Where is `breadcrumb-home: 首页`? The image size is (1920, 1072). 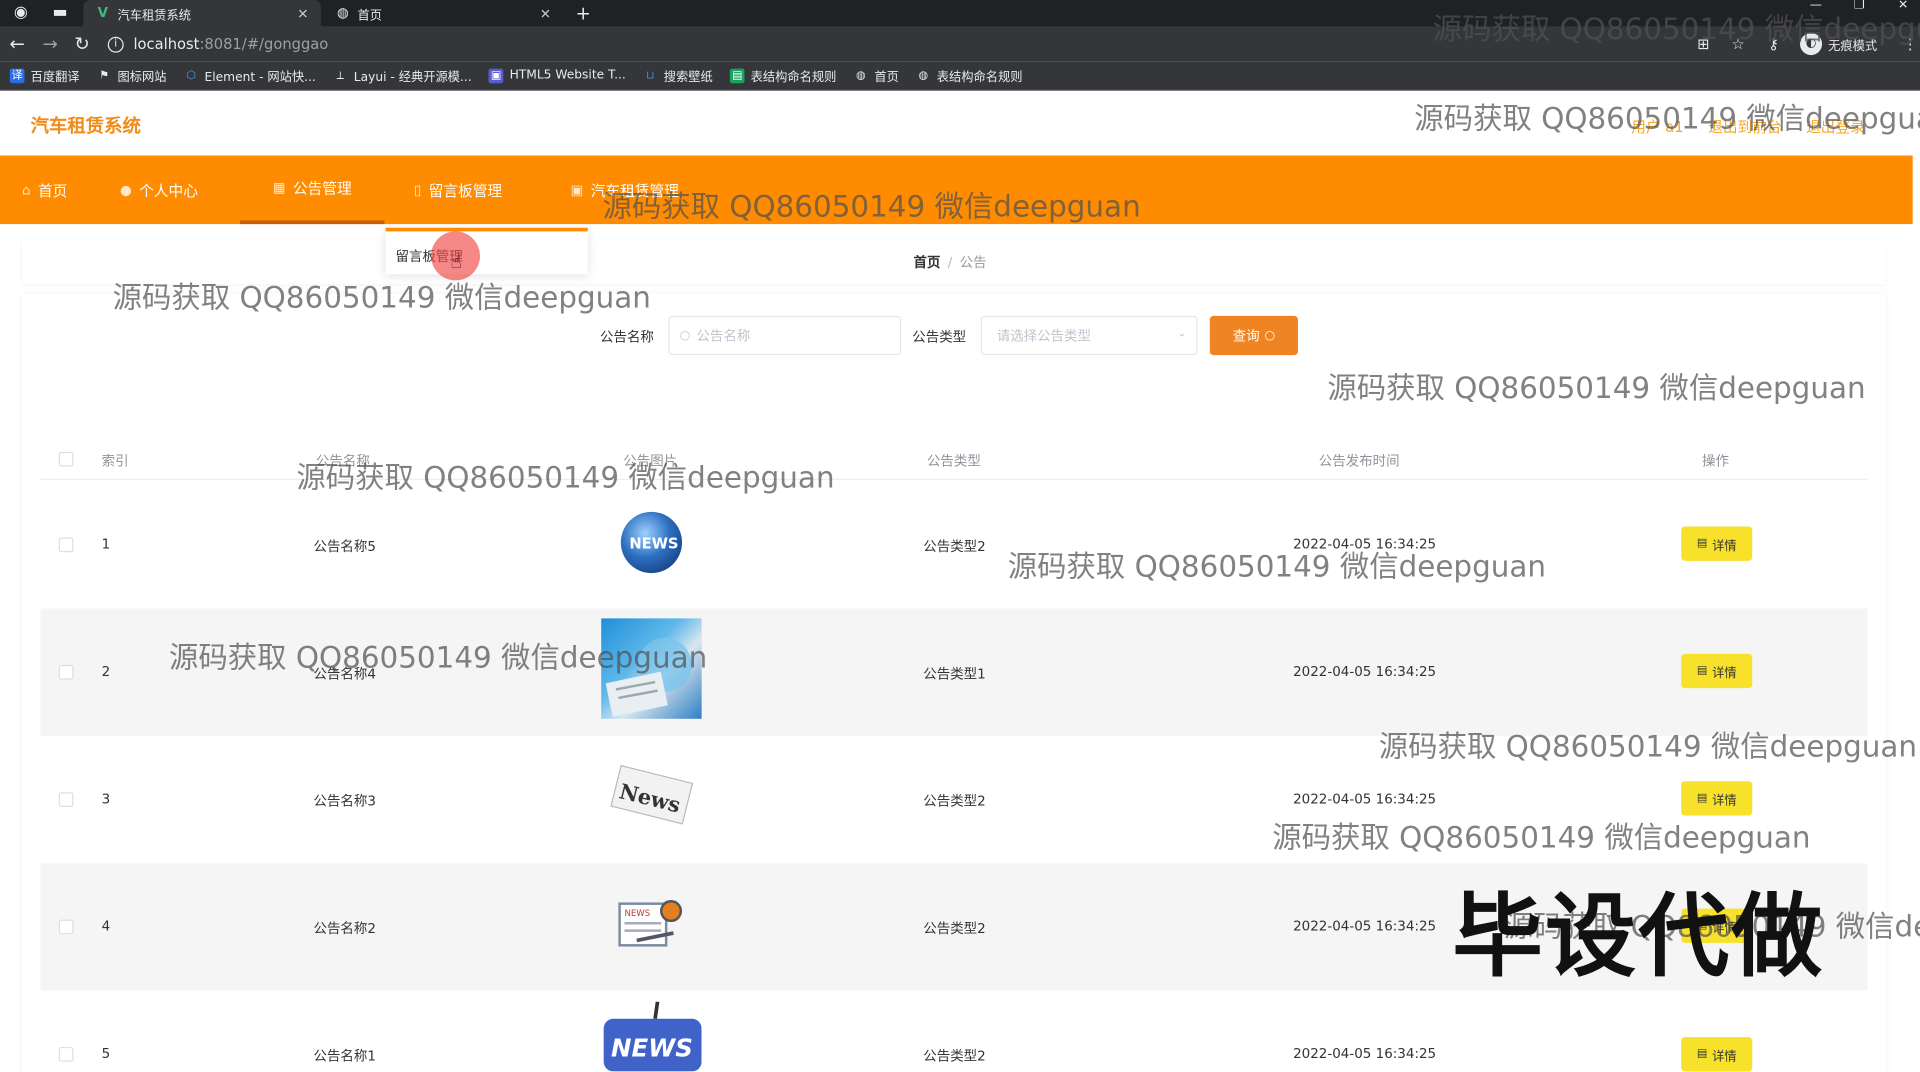
breadcrumb-home: 首页 is located at coordinates (926, 263).